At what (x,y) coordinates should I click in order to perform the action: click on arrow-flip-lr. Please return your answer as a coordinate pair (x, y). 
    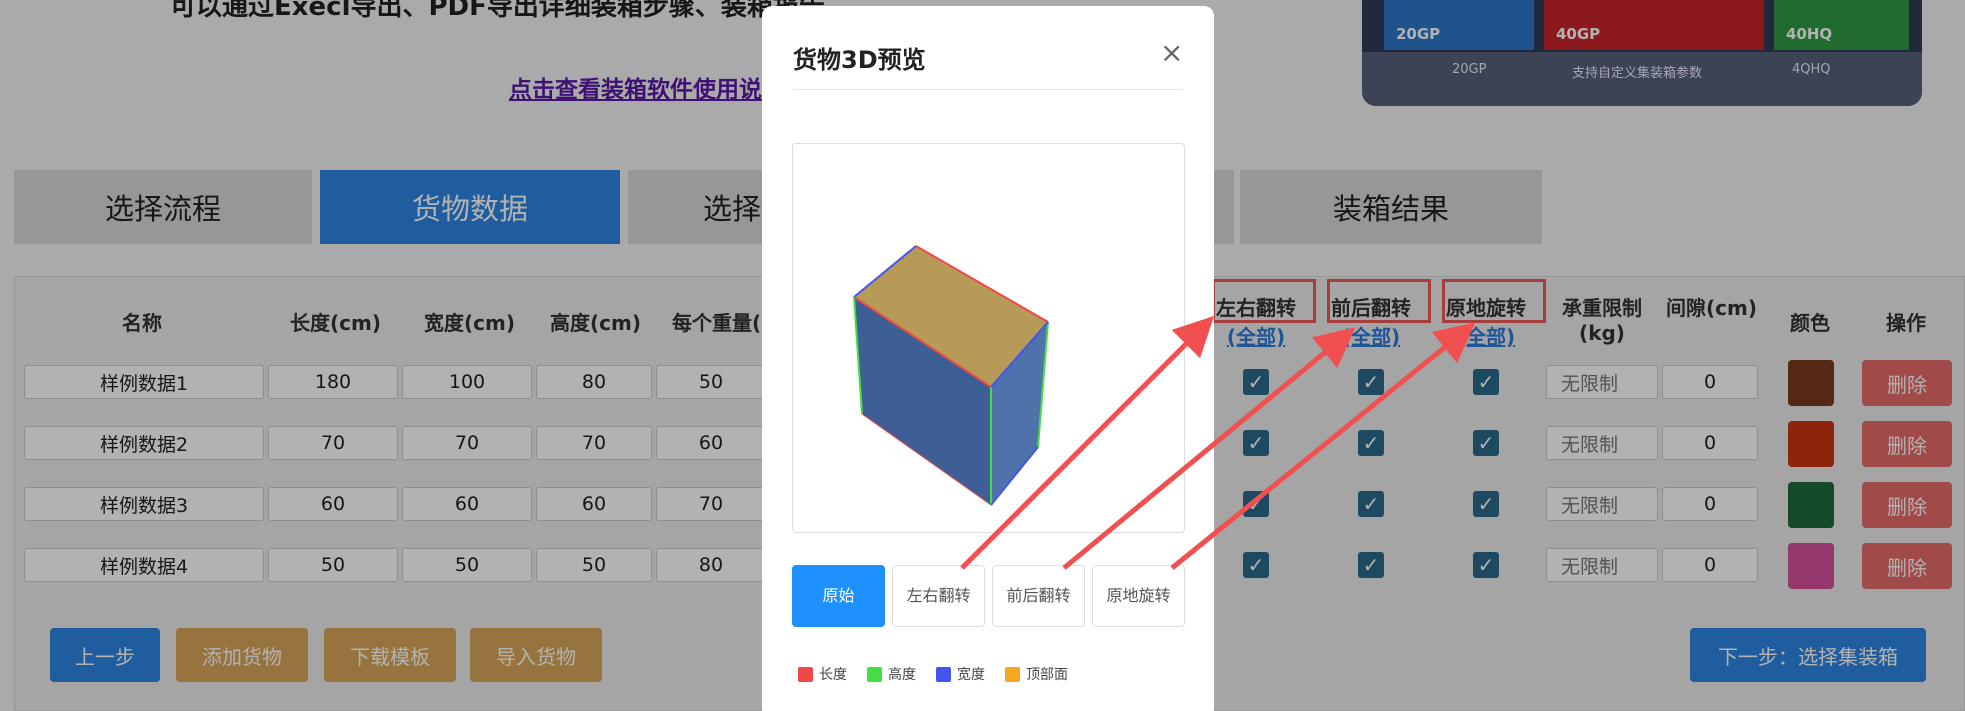
    Looking at the image, I should click on (1087, 442).